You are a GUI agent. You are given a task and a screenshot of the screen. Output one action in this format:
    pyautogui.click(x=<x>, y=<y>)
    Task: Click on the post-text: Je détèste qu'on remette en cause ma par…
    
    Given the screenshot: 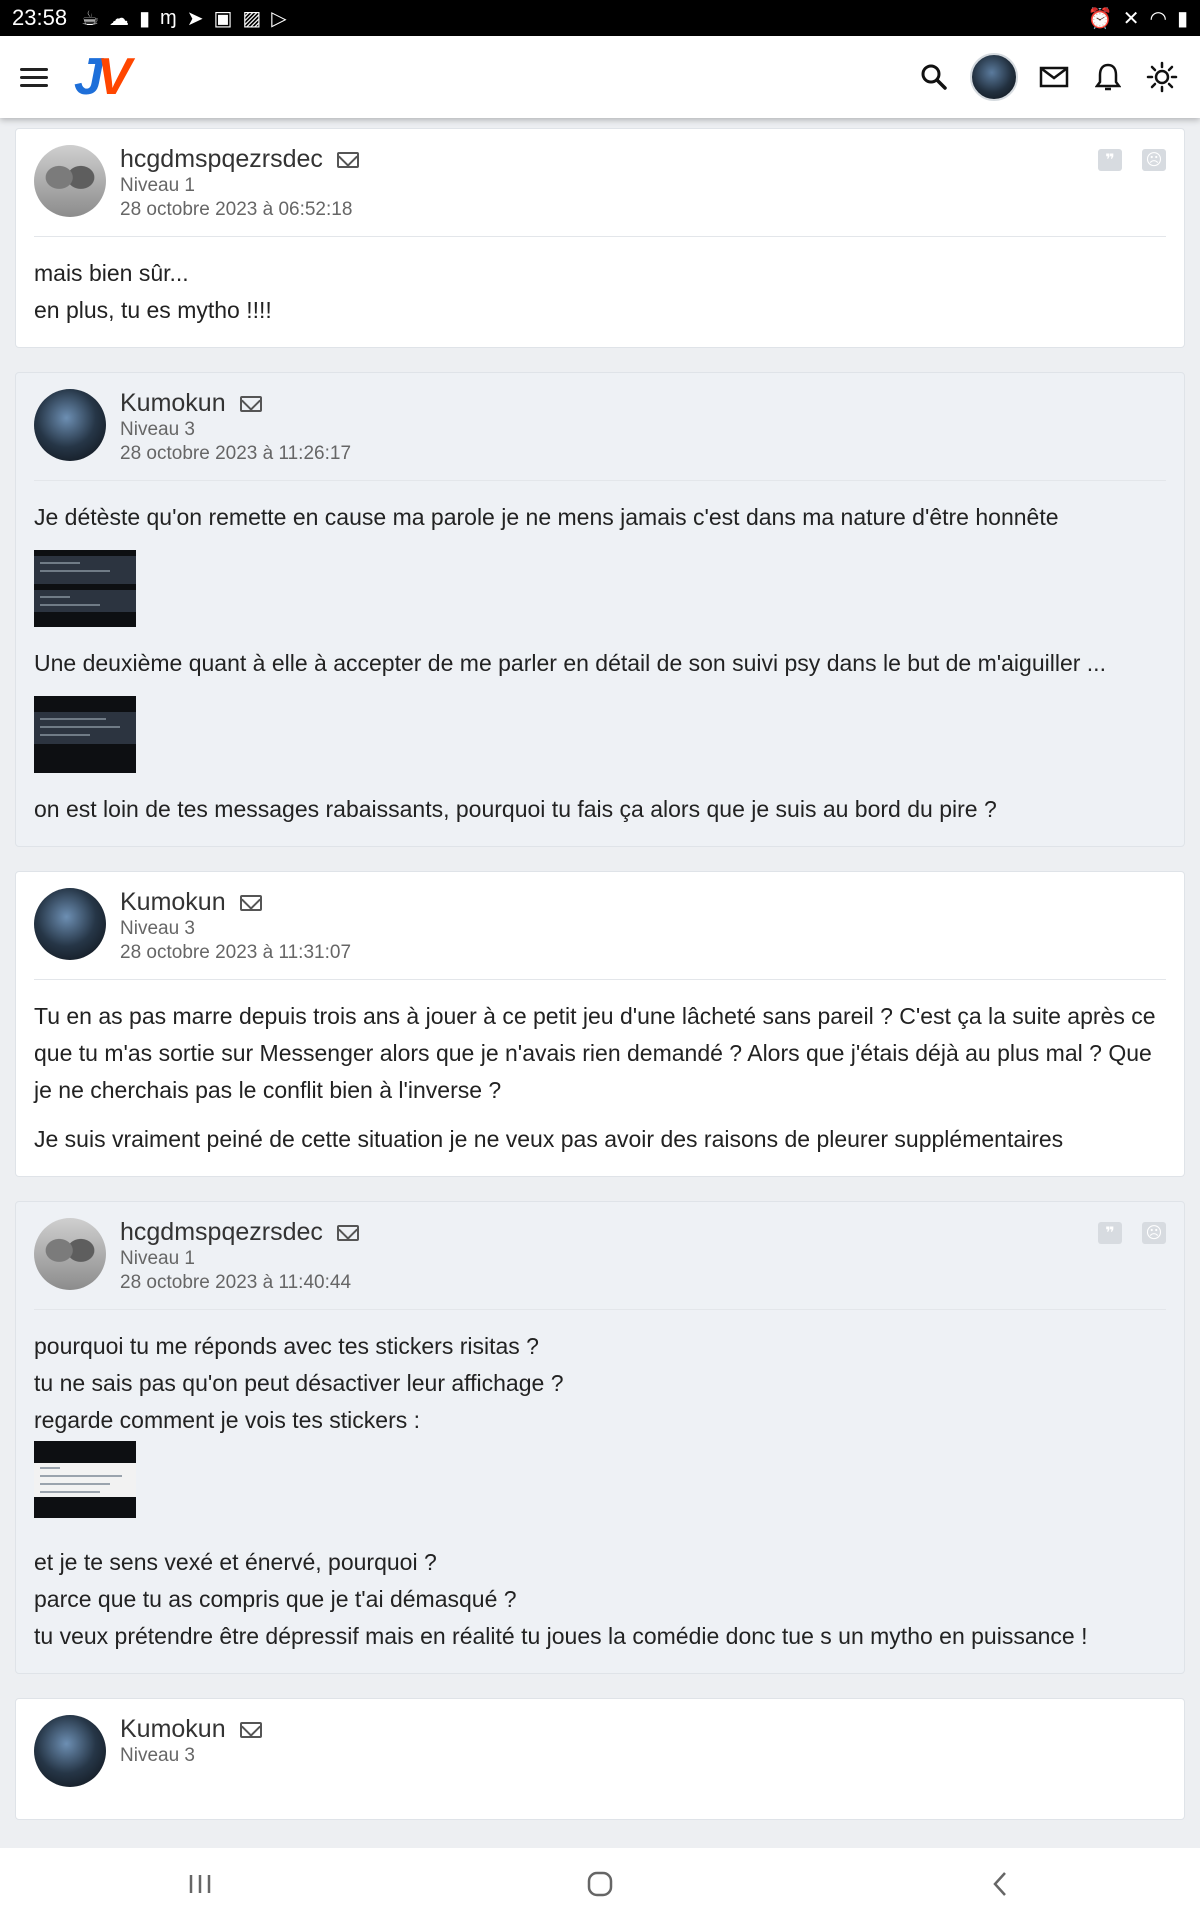 What is the action you would take?
    pyautogui.click(x=546, y=517)
    